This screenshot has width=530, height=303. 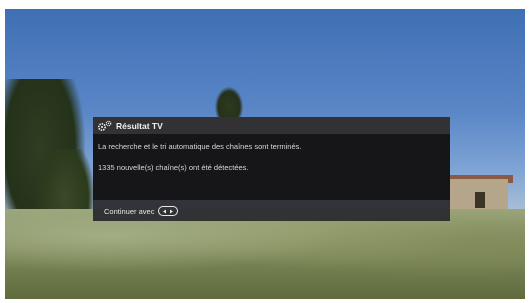 I want to click on settings-gears-icon, so click(x=105, y=126).